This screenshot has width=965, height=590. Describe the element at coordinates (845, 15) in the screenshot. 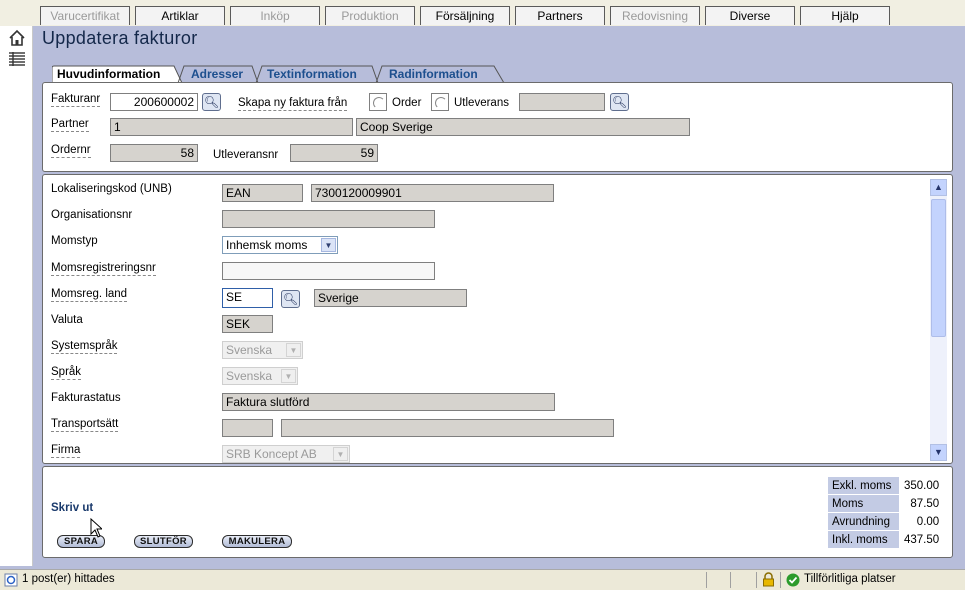

I see `menu-tab-hjalp: Hjälp` at that location.